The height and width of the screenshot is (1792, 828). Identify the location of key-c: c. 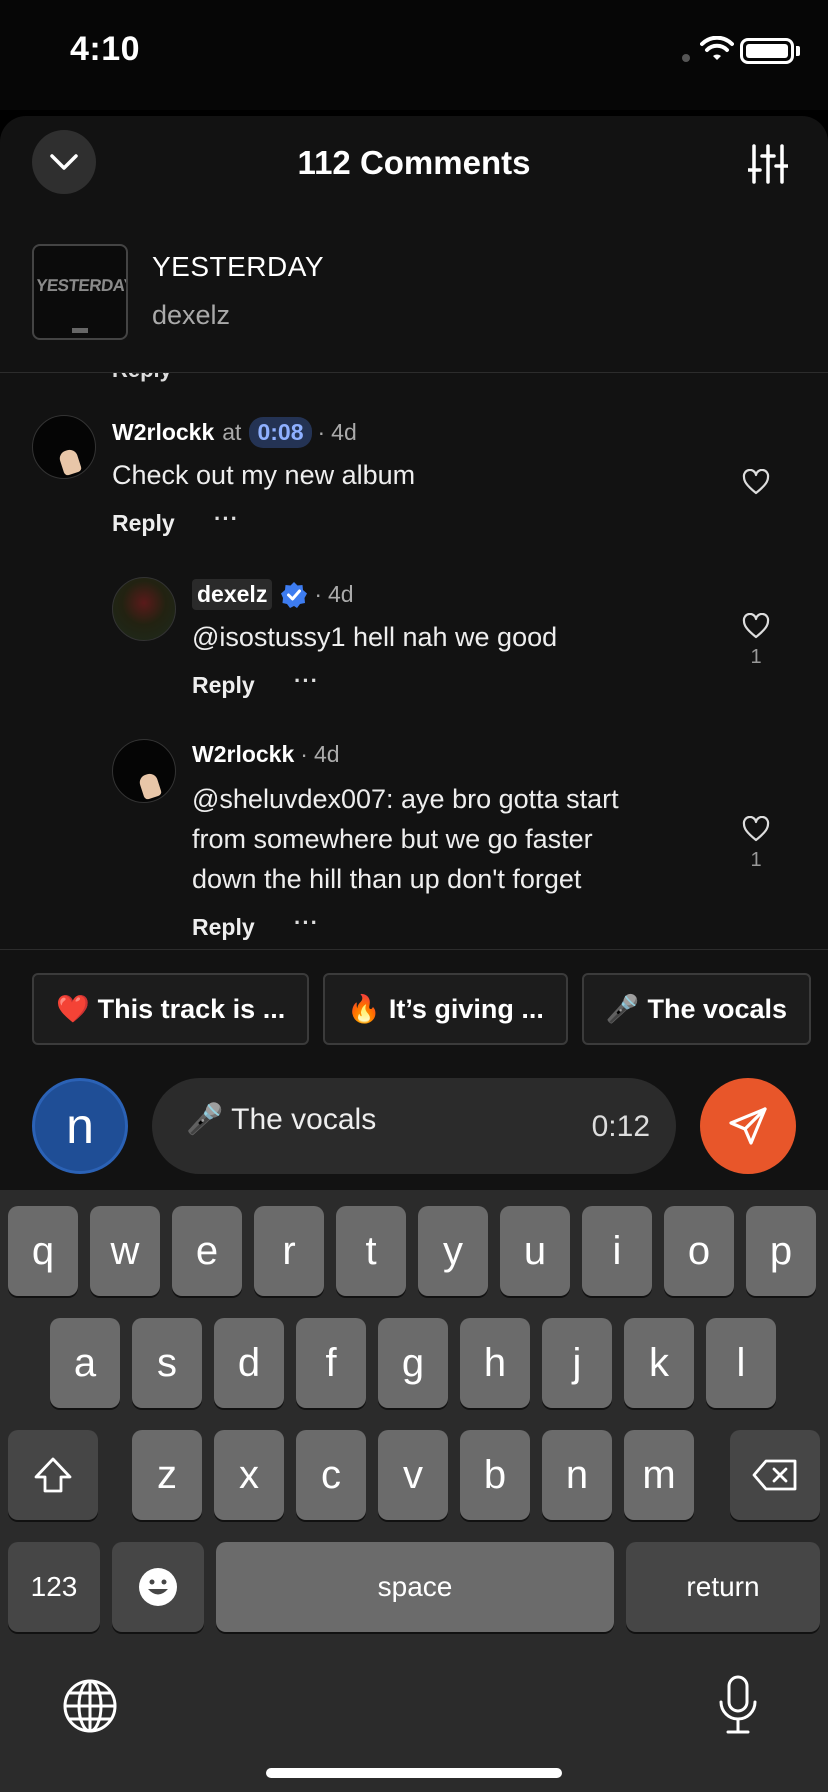
(331, 1475).